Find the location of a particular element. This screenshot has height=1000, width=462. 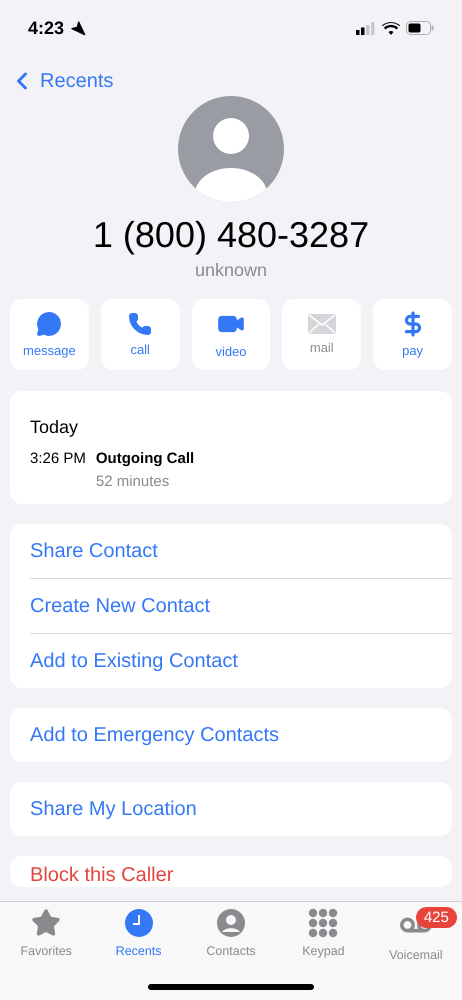

battery-icon is located at coordinates (420, 28).